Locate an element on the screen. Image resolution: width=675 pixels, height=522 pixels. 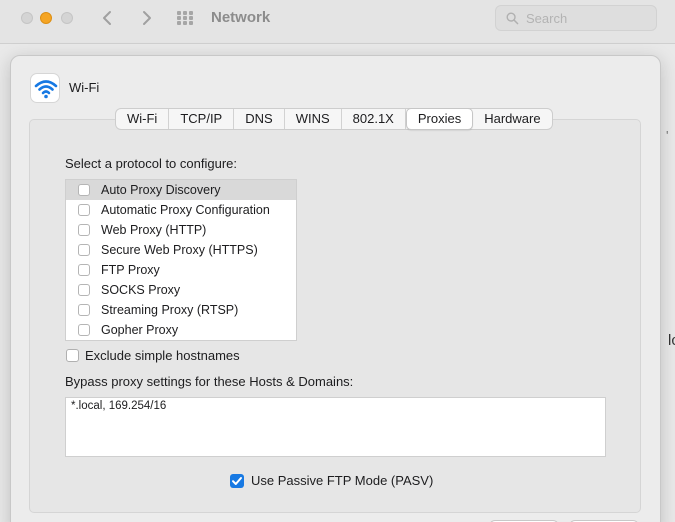
chevron-right-icon is located at coordinates (146, 18).